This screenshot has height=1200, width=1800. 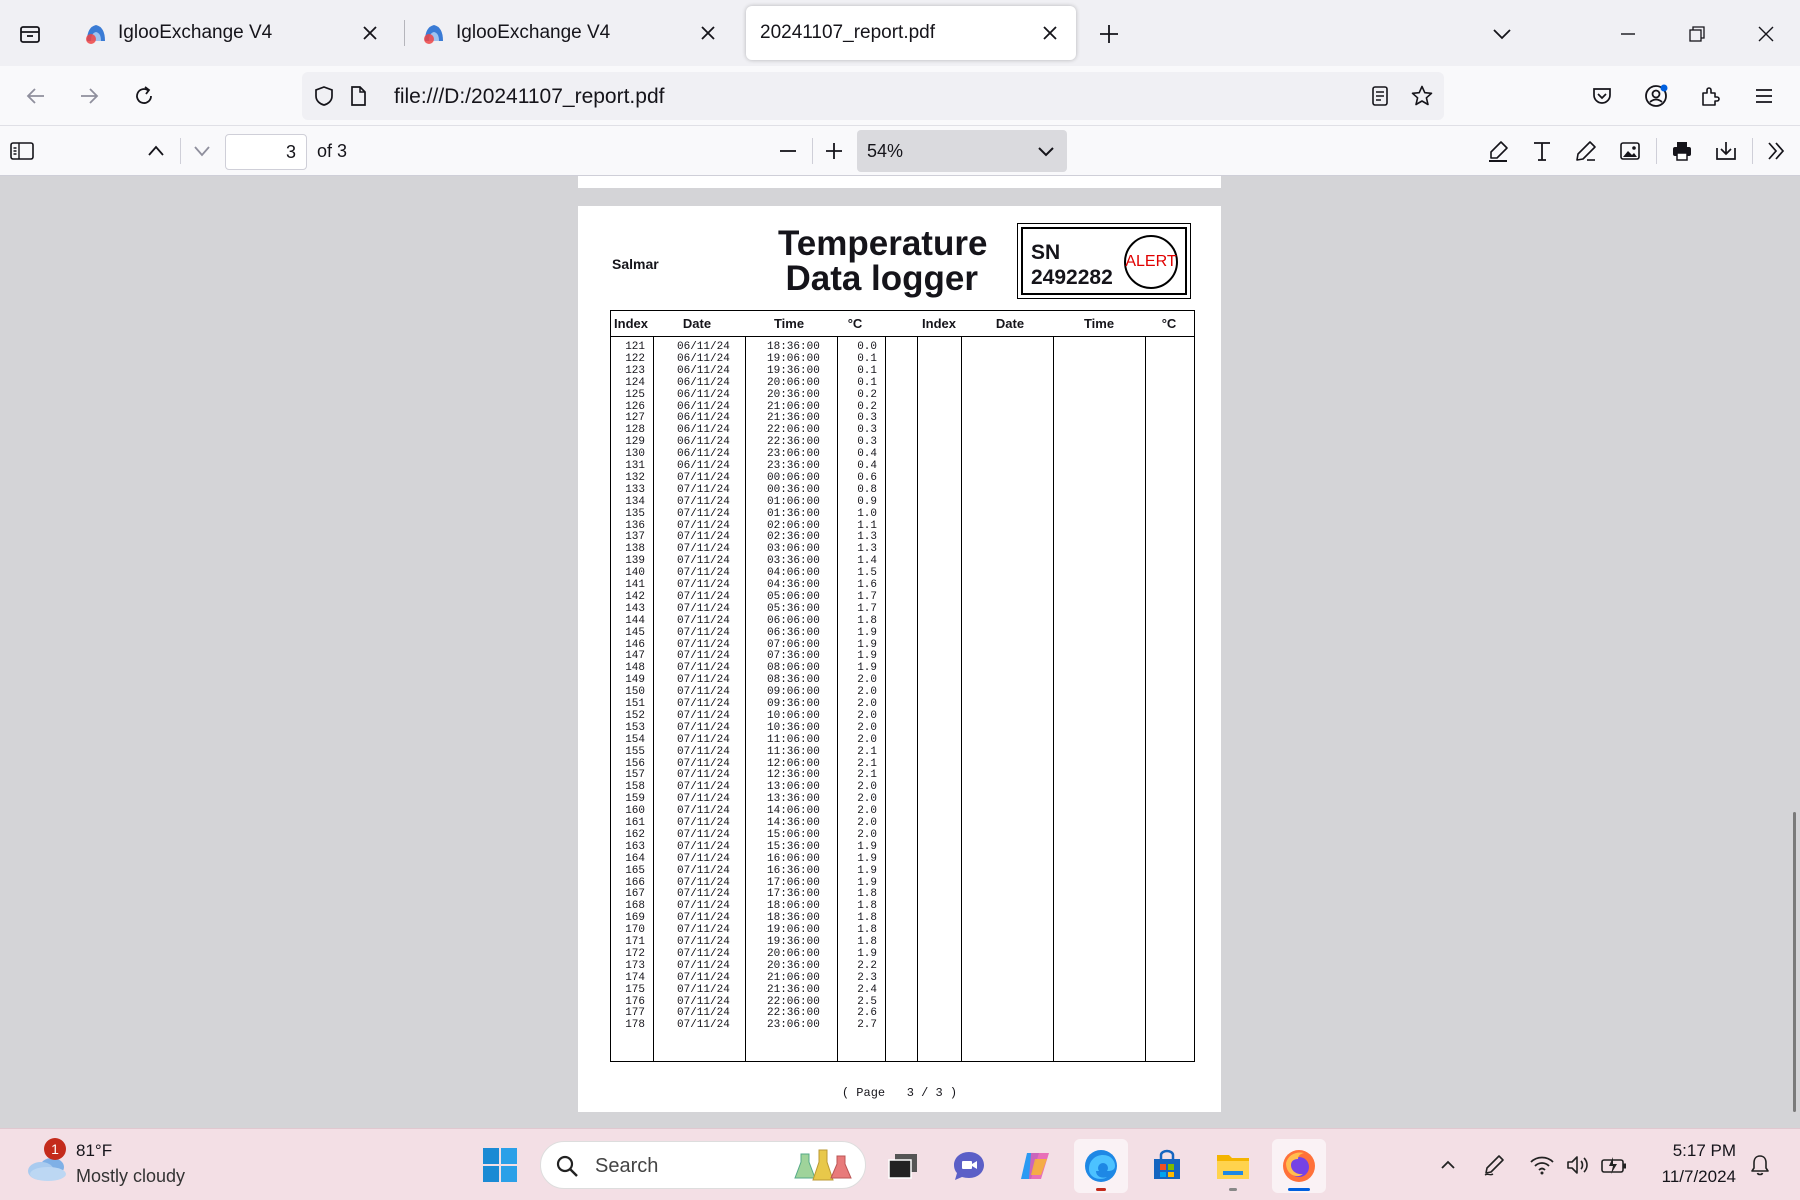 What do you see at coordinates (1422, 96) in the screenshot?
I see `bookmark-star-button` at bounding box center [1422, 96].